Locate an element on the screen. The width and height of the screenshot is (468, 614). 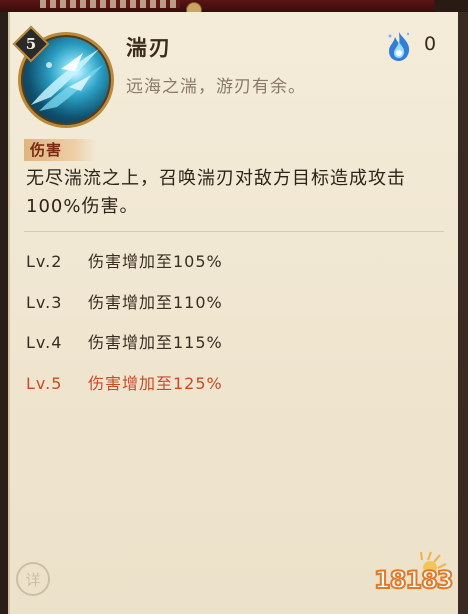
level-row-current: Lv.5 伤害增加至125% is located at coordinates (124, 382).